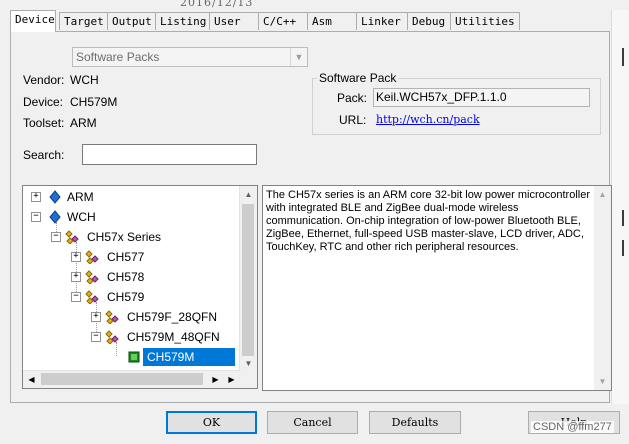 The width and height of the screenshot is (629, 444). Describe the element at coordinates (118, 57) in the screenshot. I see `database-select-value: Software Packs` at that location.